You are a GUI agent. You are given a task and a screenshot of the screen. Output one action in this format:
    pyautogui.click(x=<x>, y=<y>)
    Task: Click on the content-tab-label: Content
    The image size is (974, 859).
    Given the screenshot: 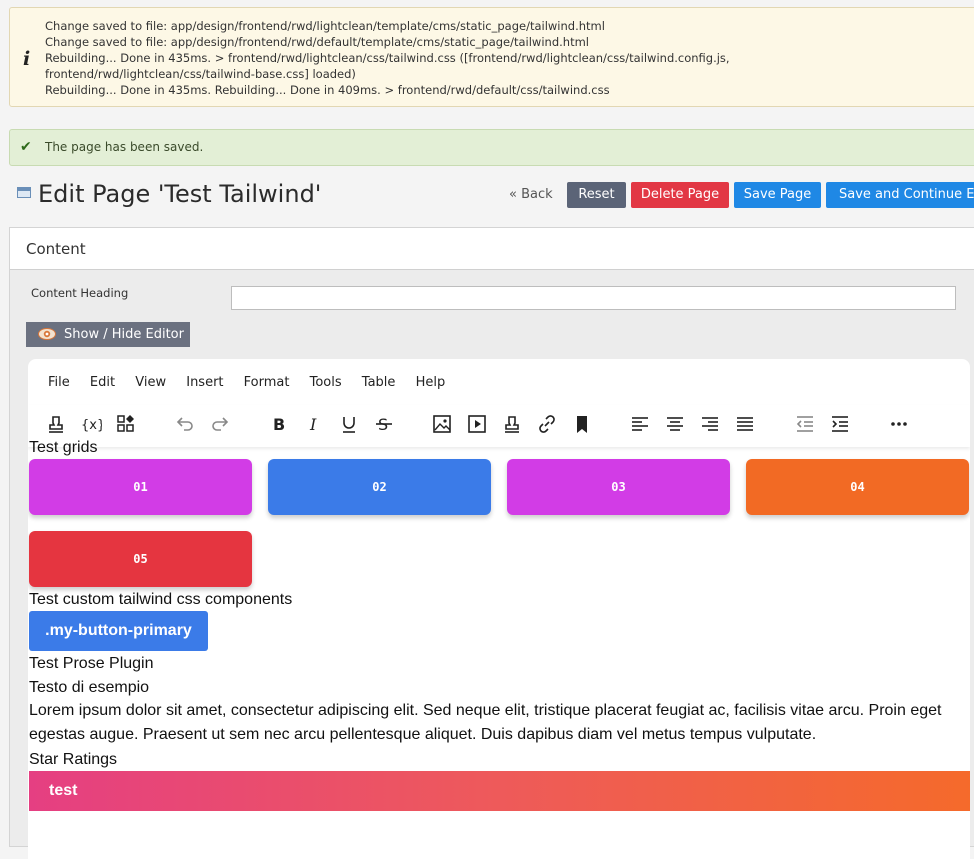 What is the action you would take?
    pyautogui.click(x=56, y=249)
    